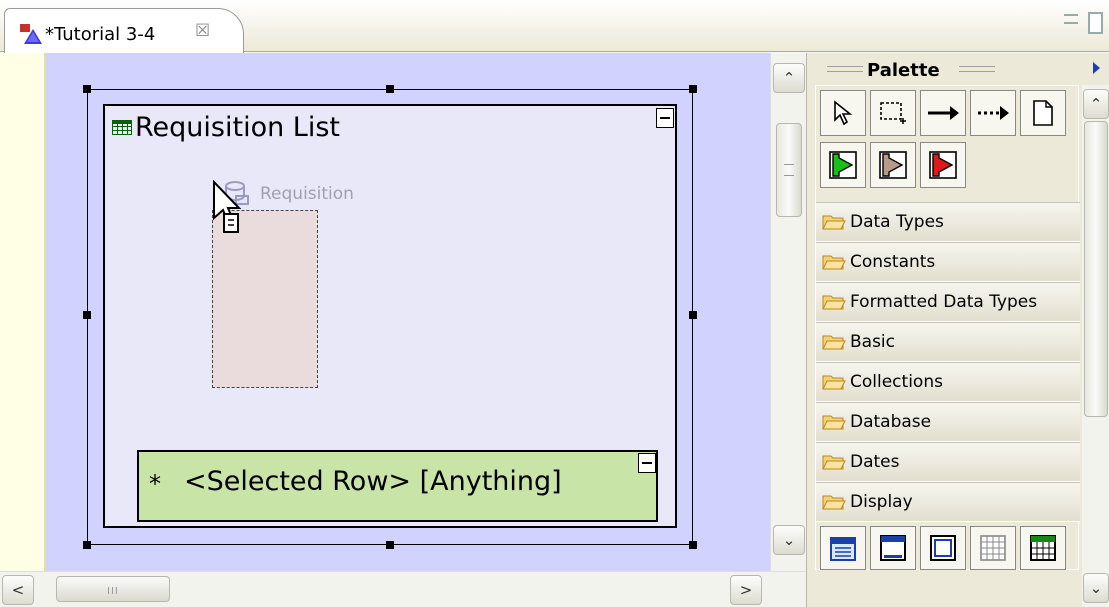 This screenshot has height=607, width=1109. What do you see at coordinates (23, 312) in the screenshot?
I see `editor-ruler` at bounding box center [23, 312].